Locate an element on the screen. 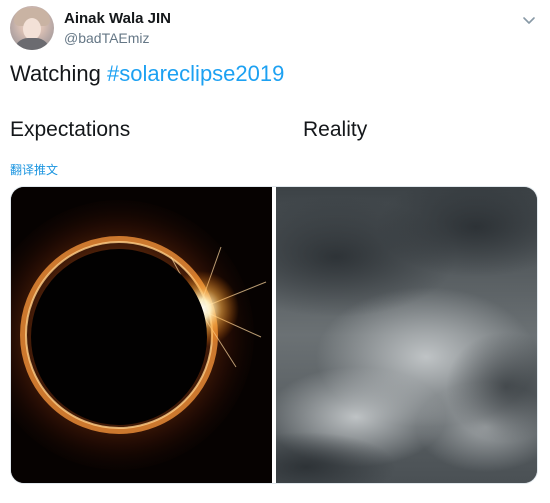 The image size is (550, 503). avatar-face is located at coordinates (32, 29).